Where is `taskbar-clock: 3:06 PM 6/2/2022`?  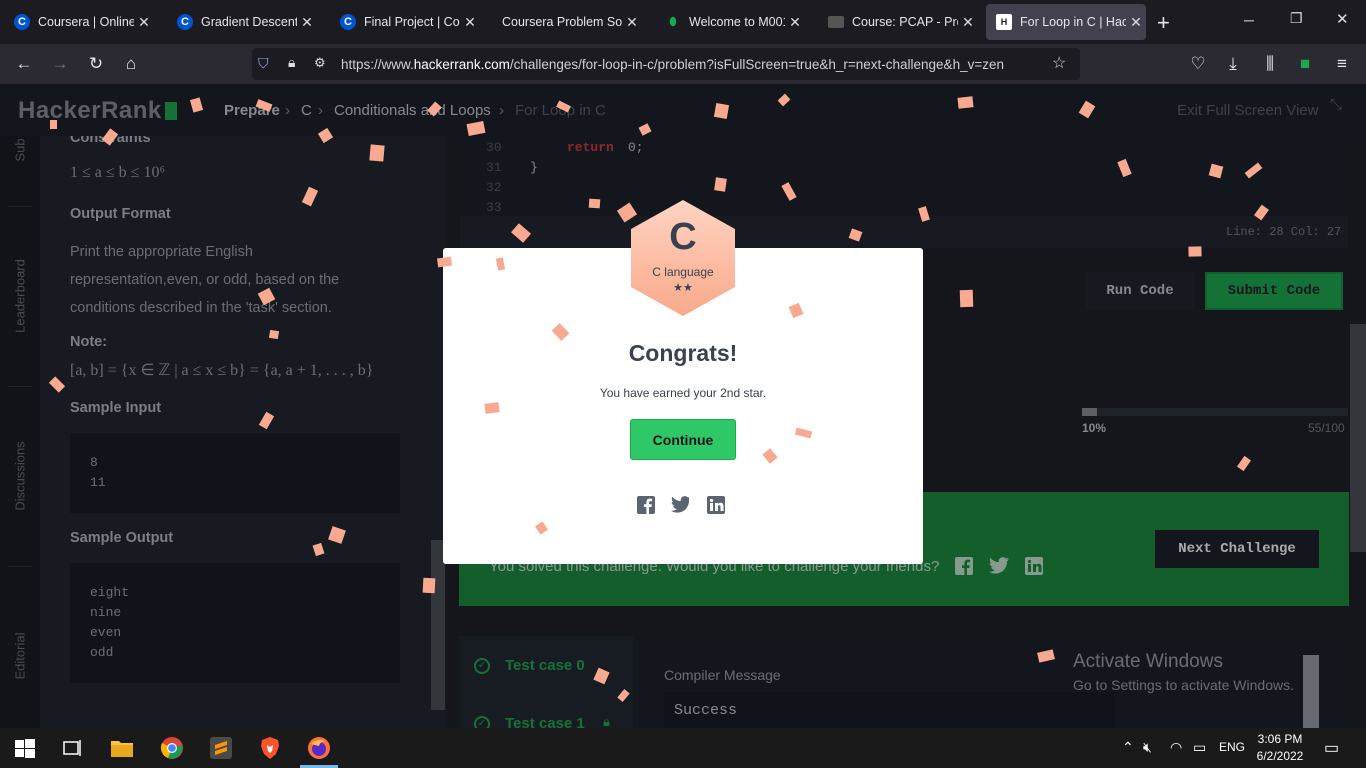
taskbar-clock: 3:06 PM 6/2/2022 is located at coordinates (1280, 748).